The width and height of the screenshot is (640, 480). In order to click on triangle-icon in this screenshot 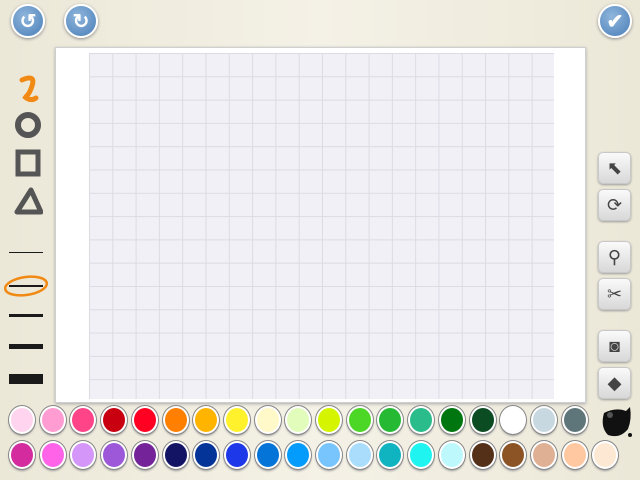, I will do `click(28, 201)`.